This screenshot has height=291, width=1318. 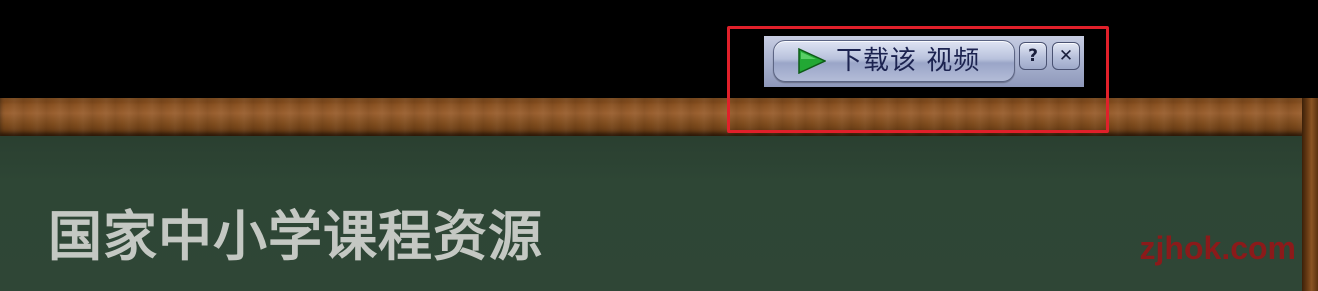 What do you see at coordinates (659, 117) in the screenshot?
I see `chalkboard-wood-frame` at bounding box center [659, 117].